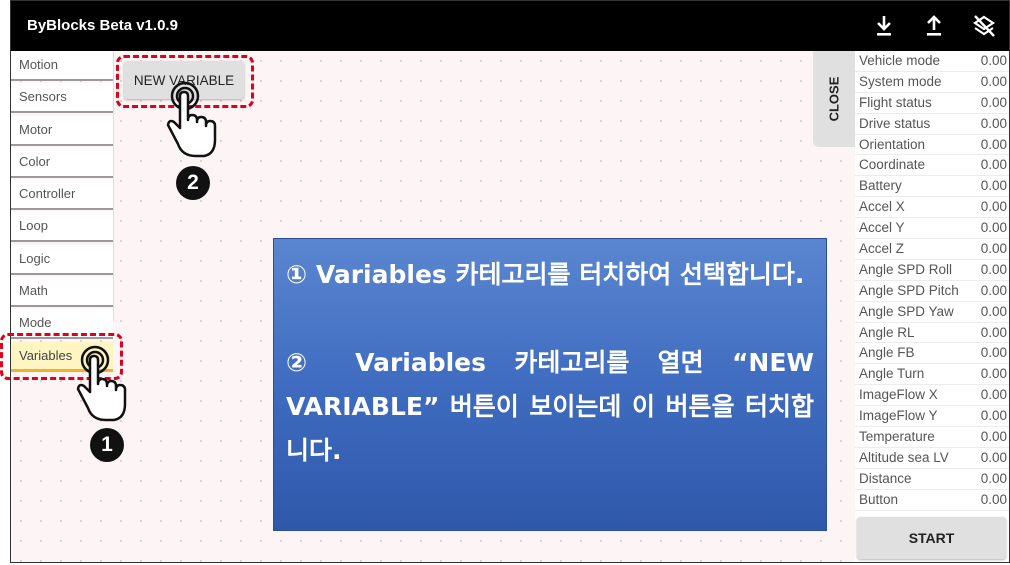 The image size is (1010, 565). I want to click on variable-row: Flight status 0.00, so click(932, 103).